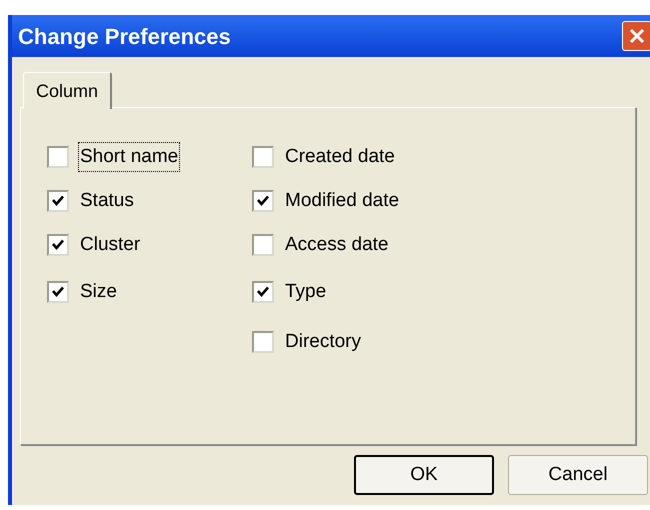  Describe the element at coordinates (107, 201) in the screenshot. I see `checkbox-label: Status` at that location.